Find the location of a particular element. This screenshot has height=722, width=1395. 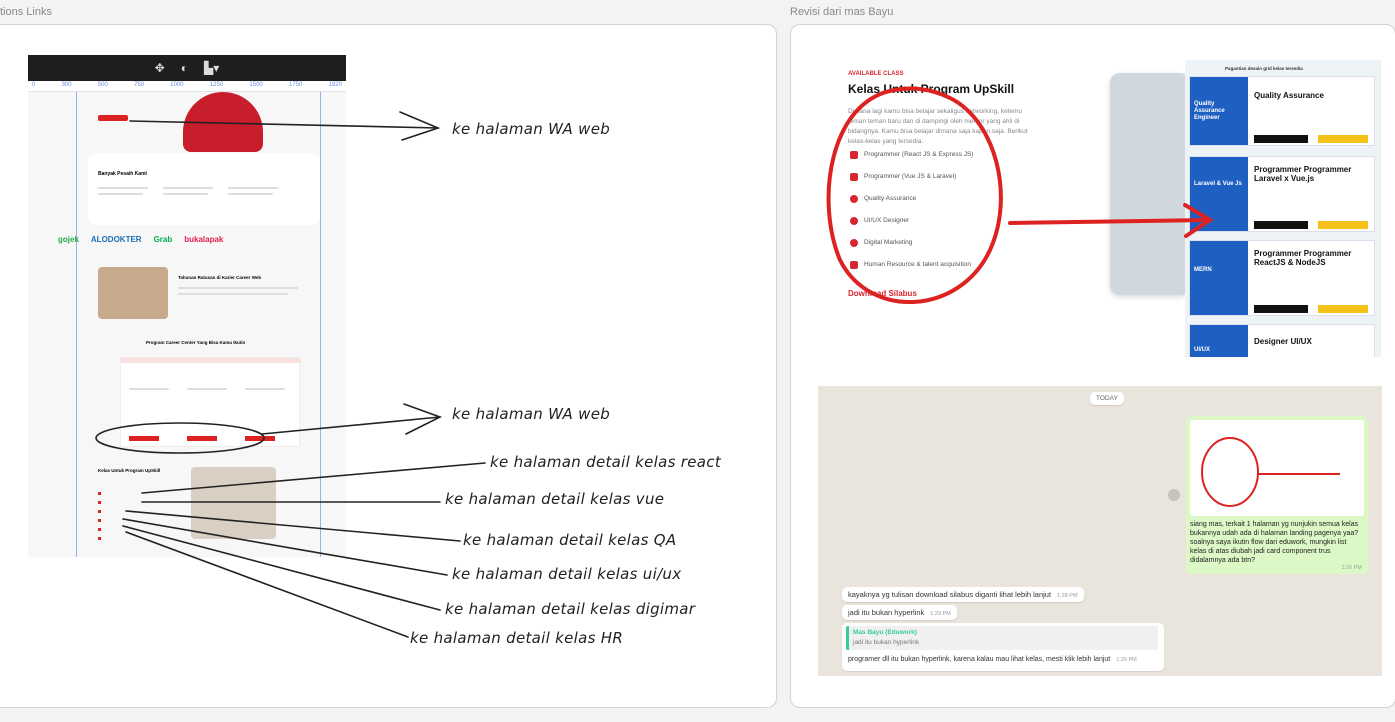

outgoing-time: 1:20 PM is located at coordinates (1351, 568).